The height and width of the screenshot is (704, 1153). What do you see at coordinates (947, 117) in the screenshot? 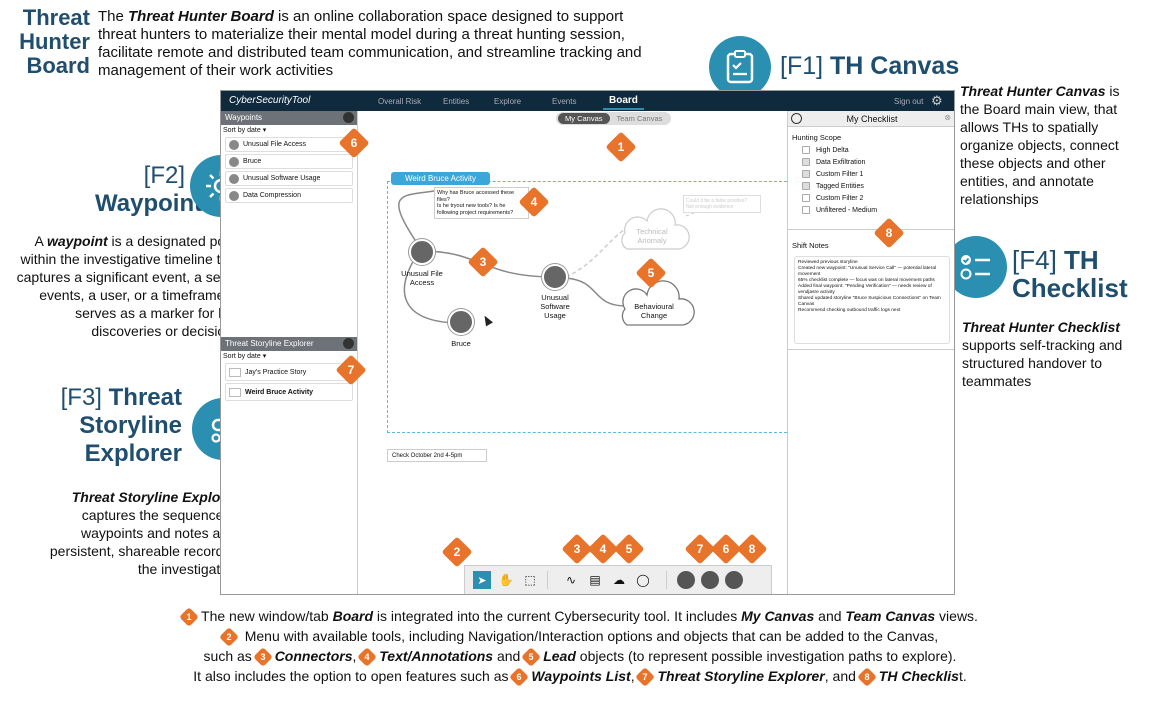
I see `close-icon: ⊗` at bounding box center [947, 117].